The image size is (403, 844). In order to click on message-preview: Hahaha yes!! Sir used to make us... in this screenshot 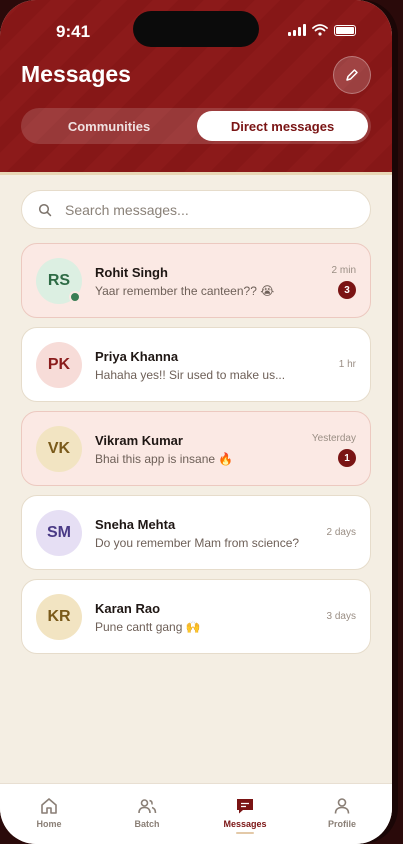, I will do `click(190, 375)`.